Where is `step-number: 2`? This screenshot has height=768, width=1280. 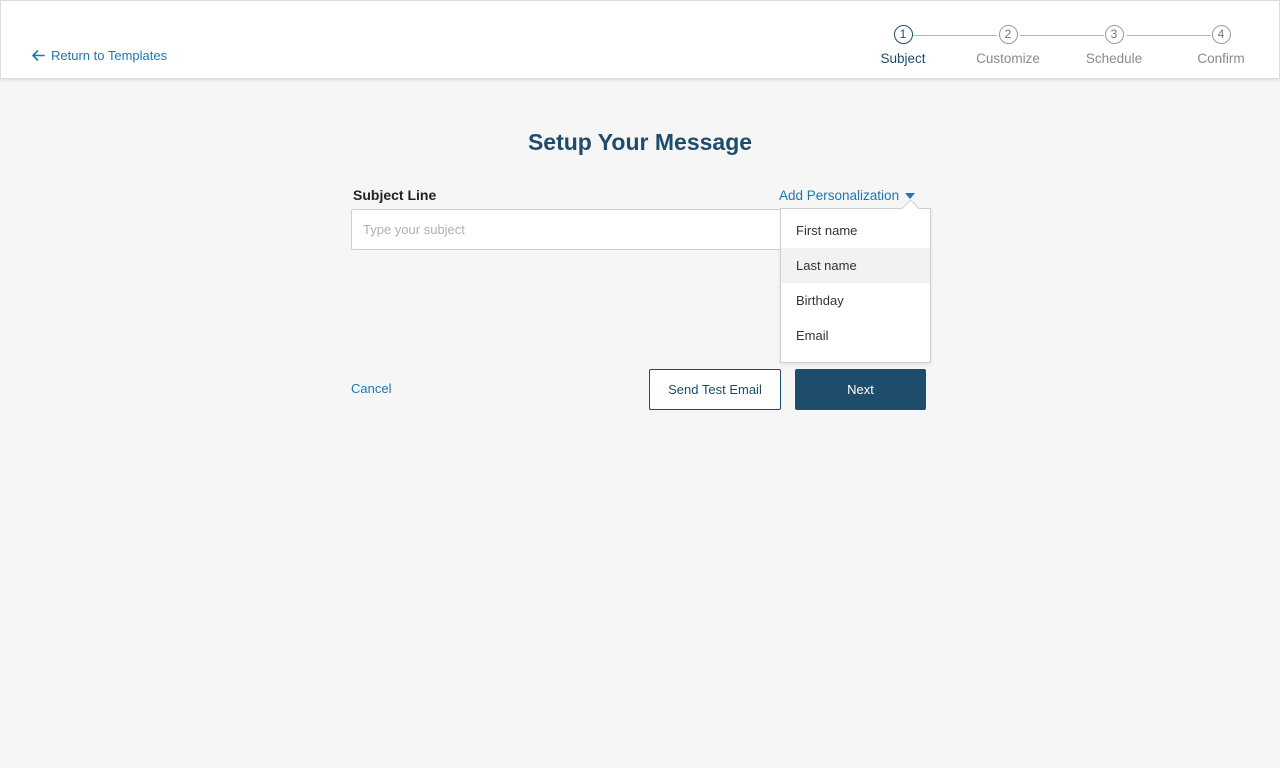 step-number: 2 is located at coordinates (1008, 34).